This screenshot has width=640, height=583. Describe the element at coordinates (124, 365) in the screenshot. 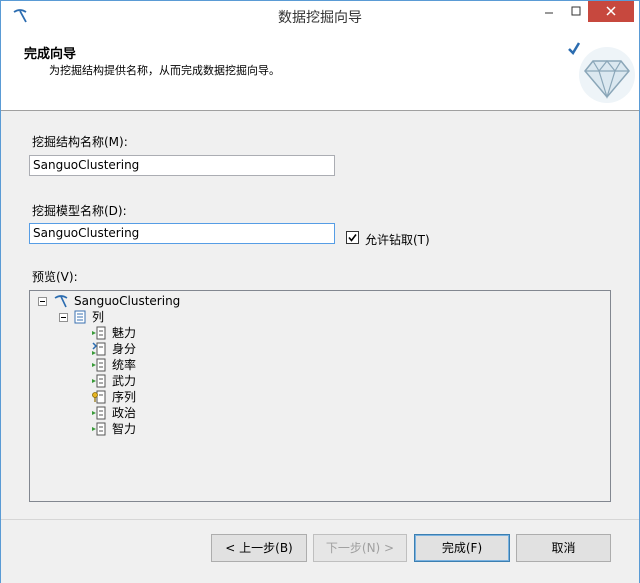

I see `tree-column-item: 统率` at that location.